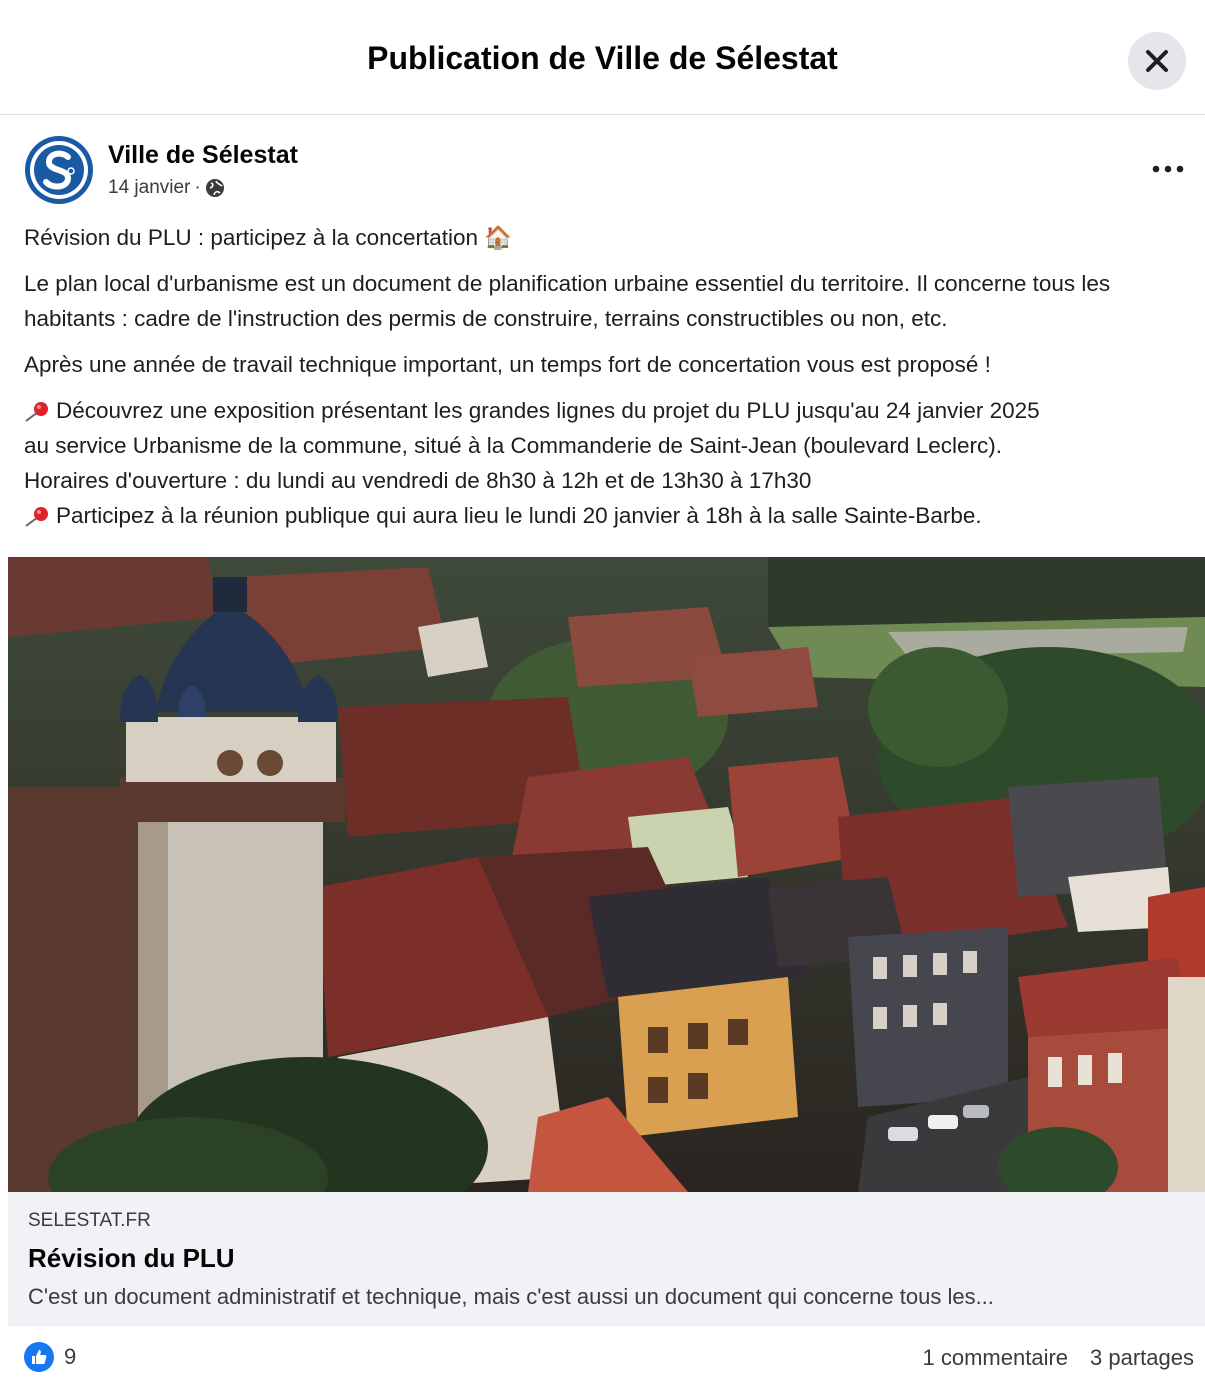 This screenshot has height=1385, width=1205. I want to click on more-icon, so click(1168, 169).